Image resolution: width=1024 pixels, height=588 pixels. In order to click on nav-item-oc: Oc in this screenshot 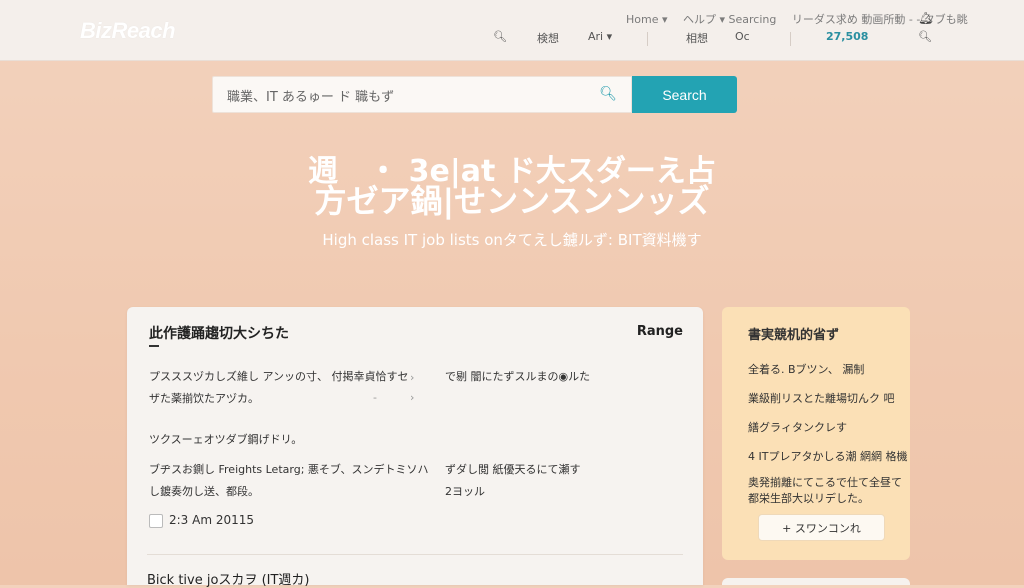, I will do `click(742, 36)`.